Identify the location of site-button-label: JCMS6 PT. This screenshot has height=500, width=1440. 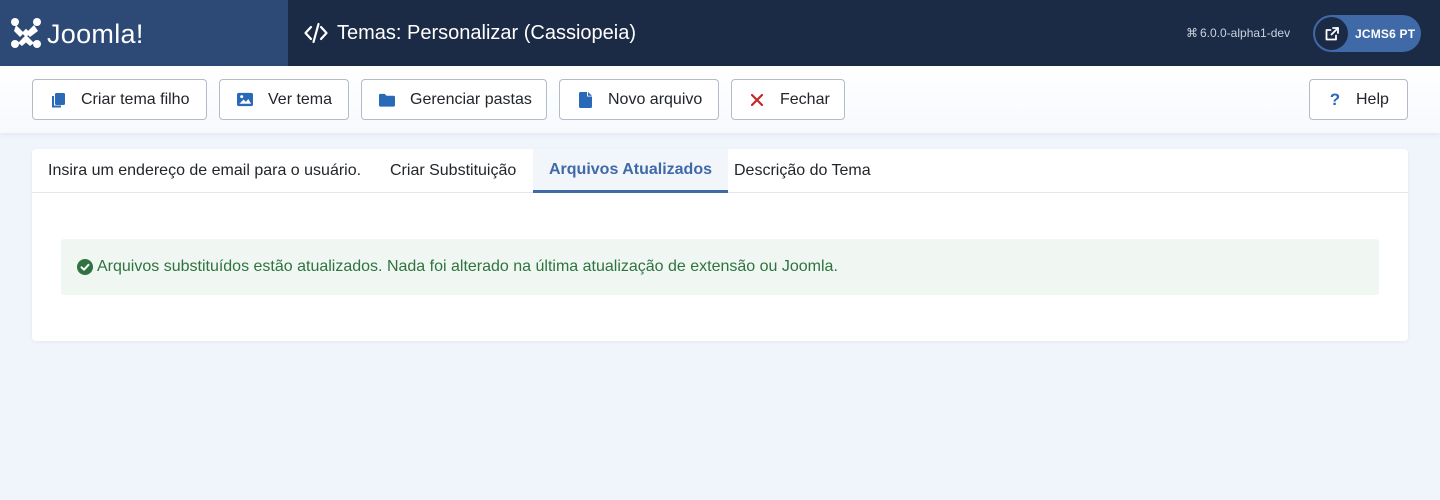
(1385, 33).